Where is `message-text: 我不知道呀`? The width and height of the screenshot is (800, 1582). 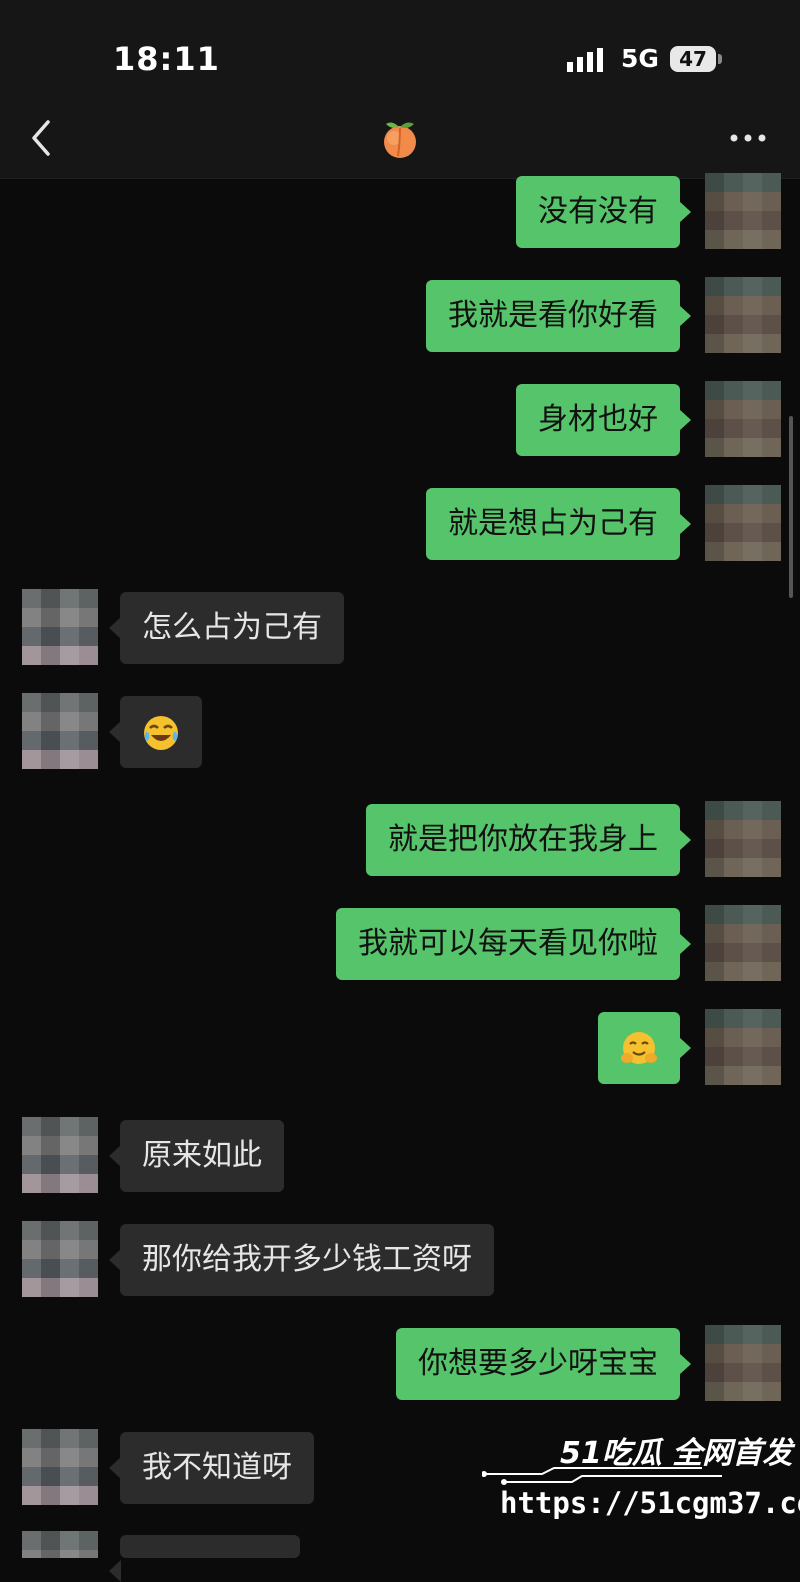 message-text: 我不知道呀 is located at coordinates (217, 1467).